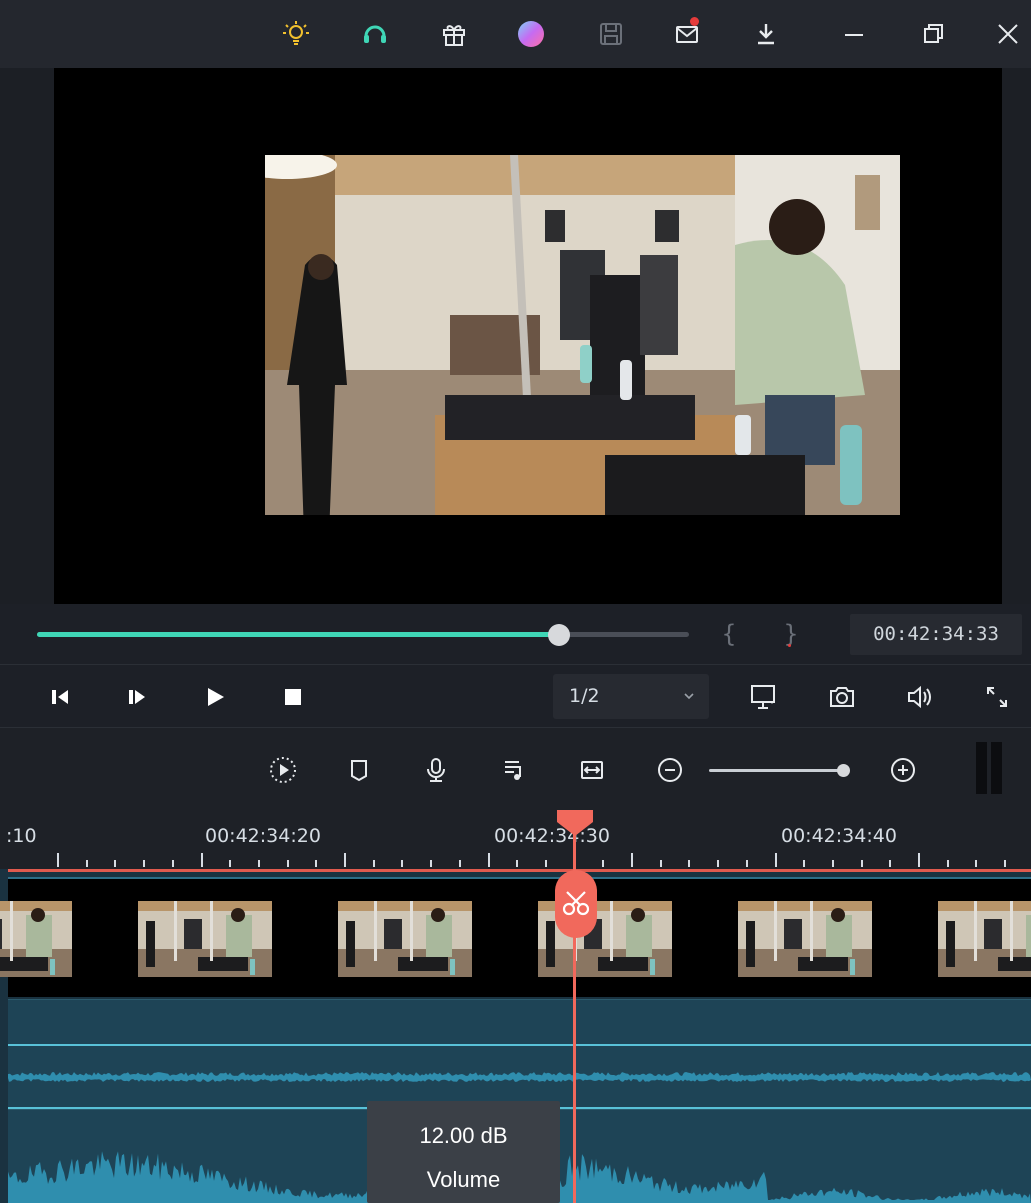 This screenshot has height=1203, width=1031. Describe the element at coordinates (843, 770) in the screenshot. I see `zoom-slider-handle` at that location.